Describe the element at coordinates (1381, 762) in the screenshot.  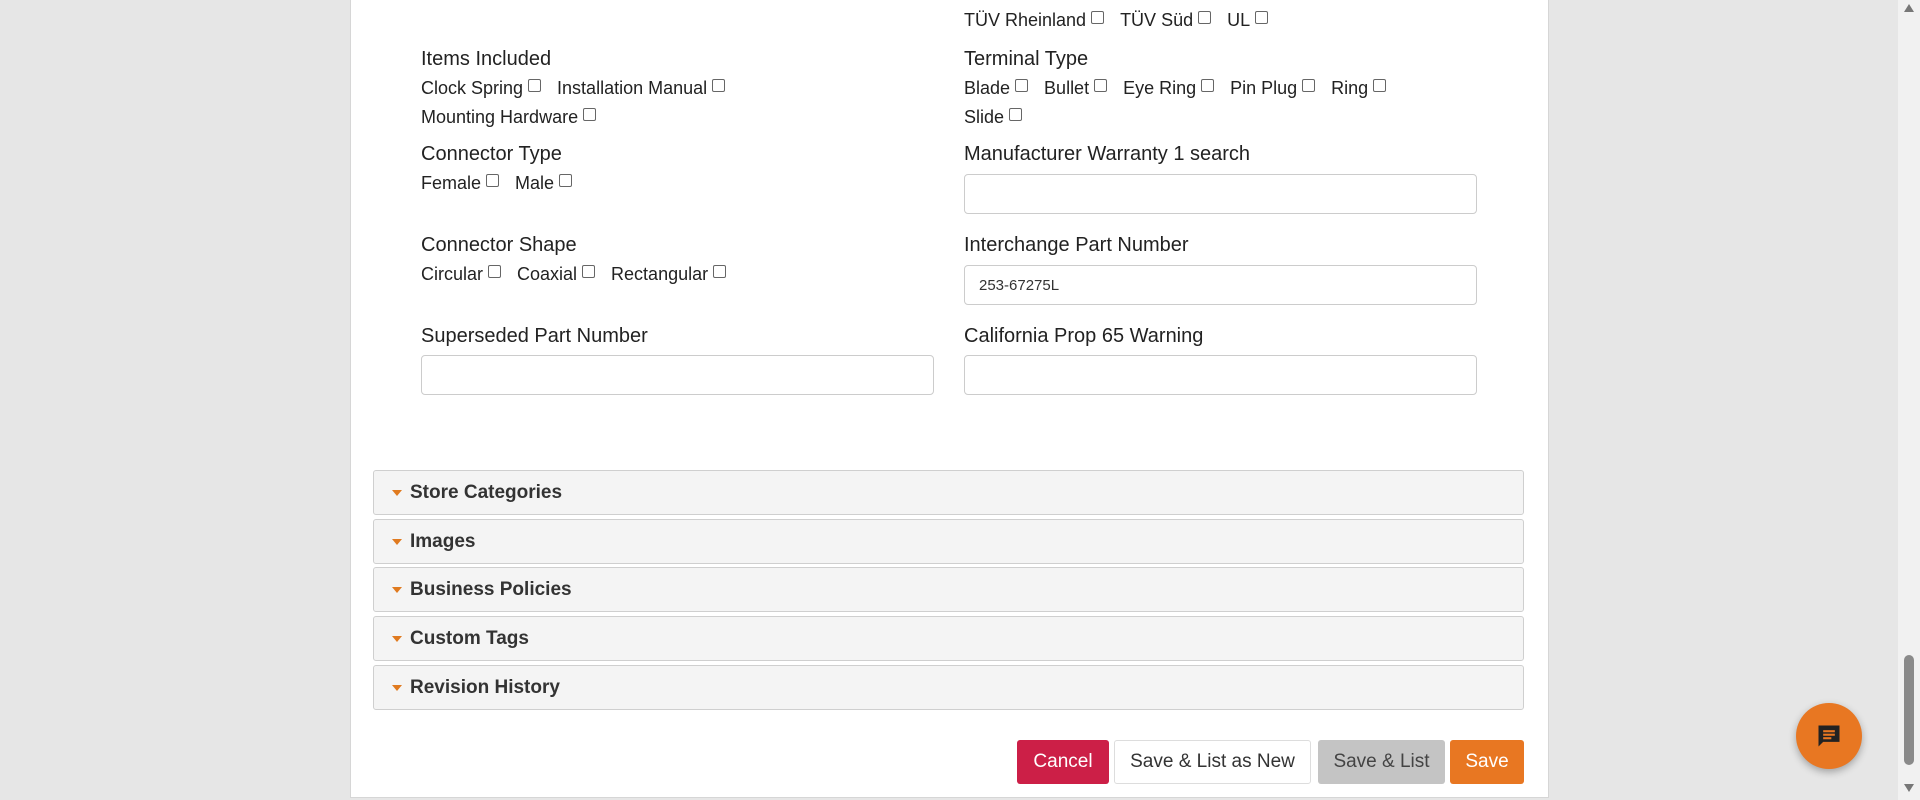
I see `save-and-list-button: Save & List` at that location.